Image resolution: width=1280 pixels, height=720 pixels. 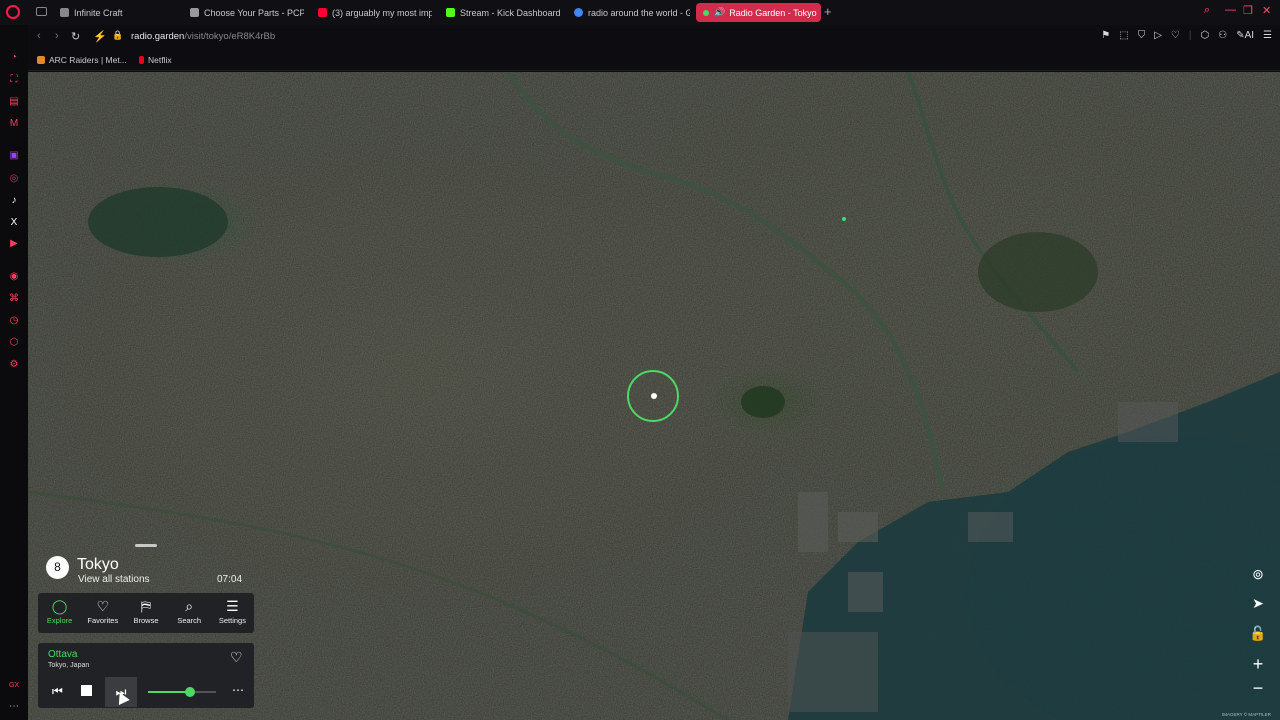 I want to click on tab-kick-dashboard: Stream - Kick Dashboard, so click(x=502, y=12).